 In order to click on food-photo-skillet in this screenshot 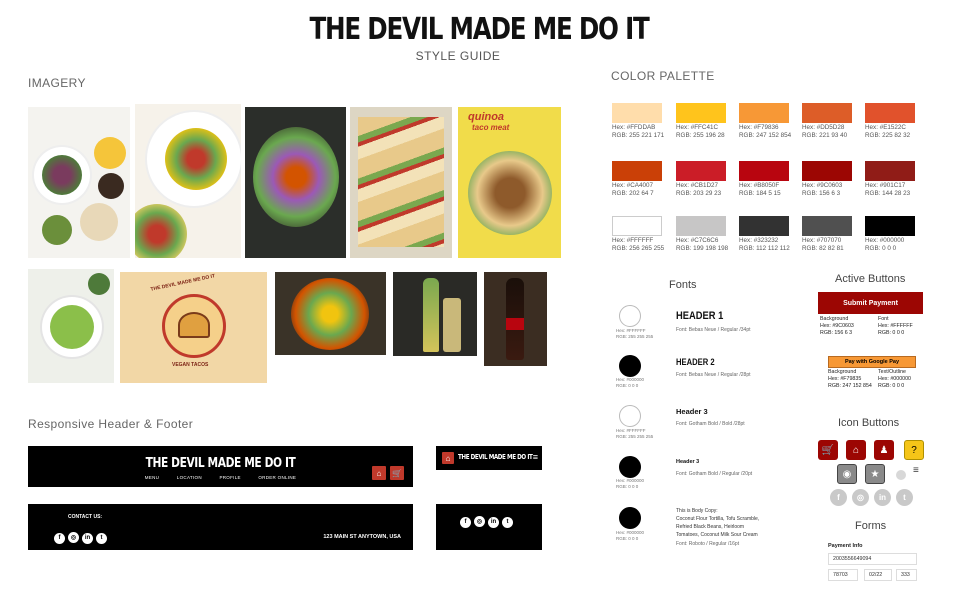, I will do `click(330, 313)`.